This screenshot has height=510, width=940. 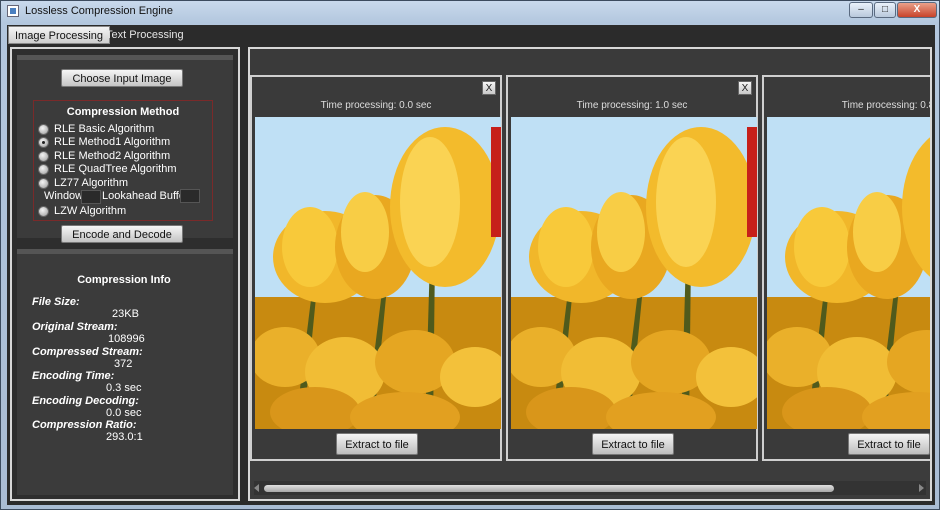 What do you see at coordinates (125, 314) in the screenshot?
I see `file-size-value: 23KB` at bounding box center [125, 314].